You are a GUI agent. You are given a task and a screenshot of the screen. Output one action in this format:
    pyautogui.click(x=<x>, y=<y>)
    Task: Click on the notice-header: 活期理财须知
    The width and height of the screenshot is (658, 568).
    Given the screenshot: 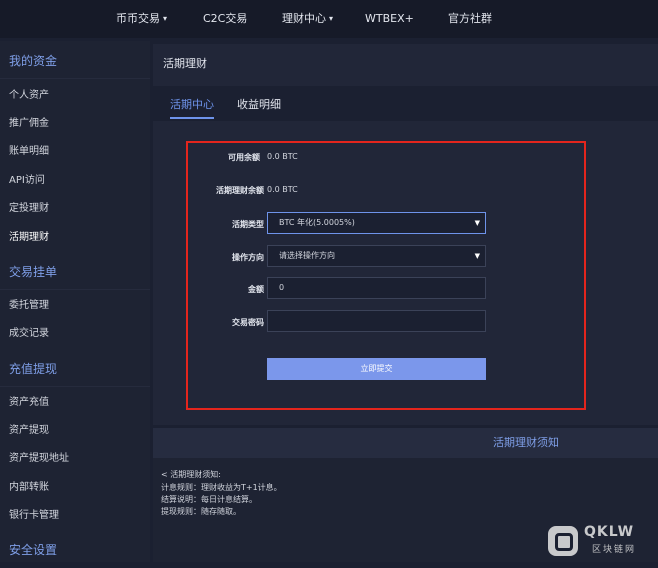 What is the action you would take?
    pyautogui.click(x=405, y=443)
    